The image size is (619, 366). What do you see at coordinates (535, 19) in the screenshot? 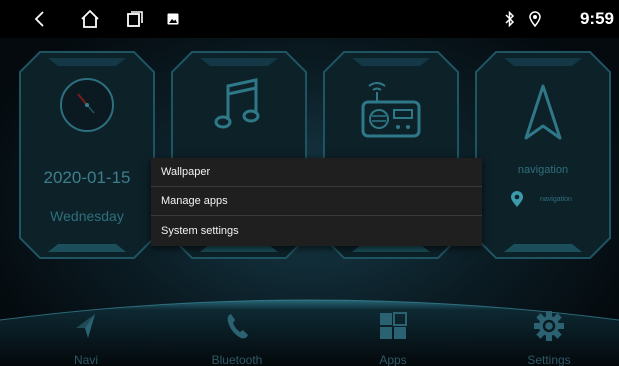
I see `location-icon` at bounding box center [535, 19].